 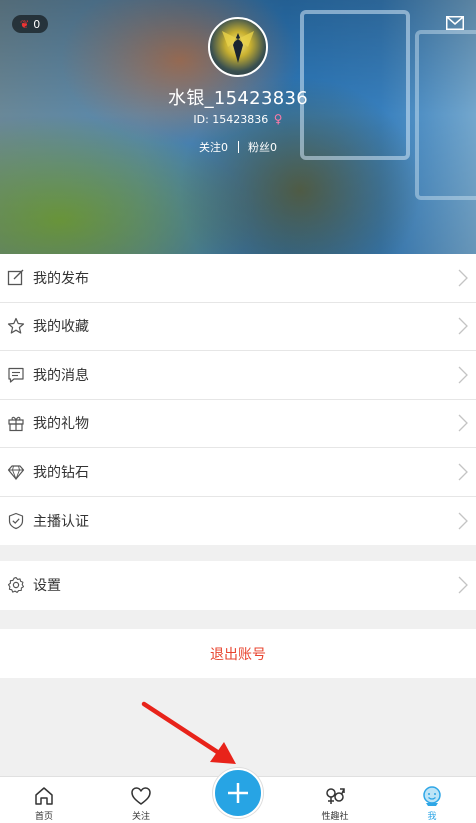 I want to click on tab-label: 性趣社, so click(x=335, y=817).